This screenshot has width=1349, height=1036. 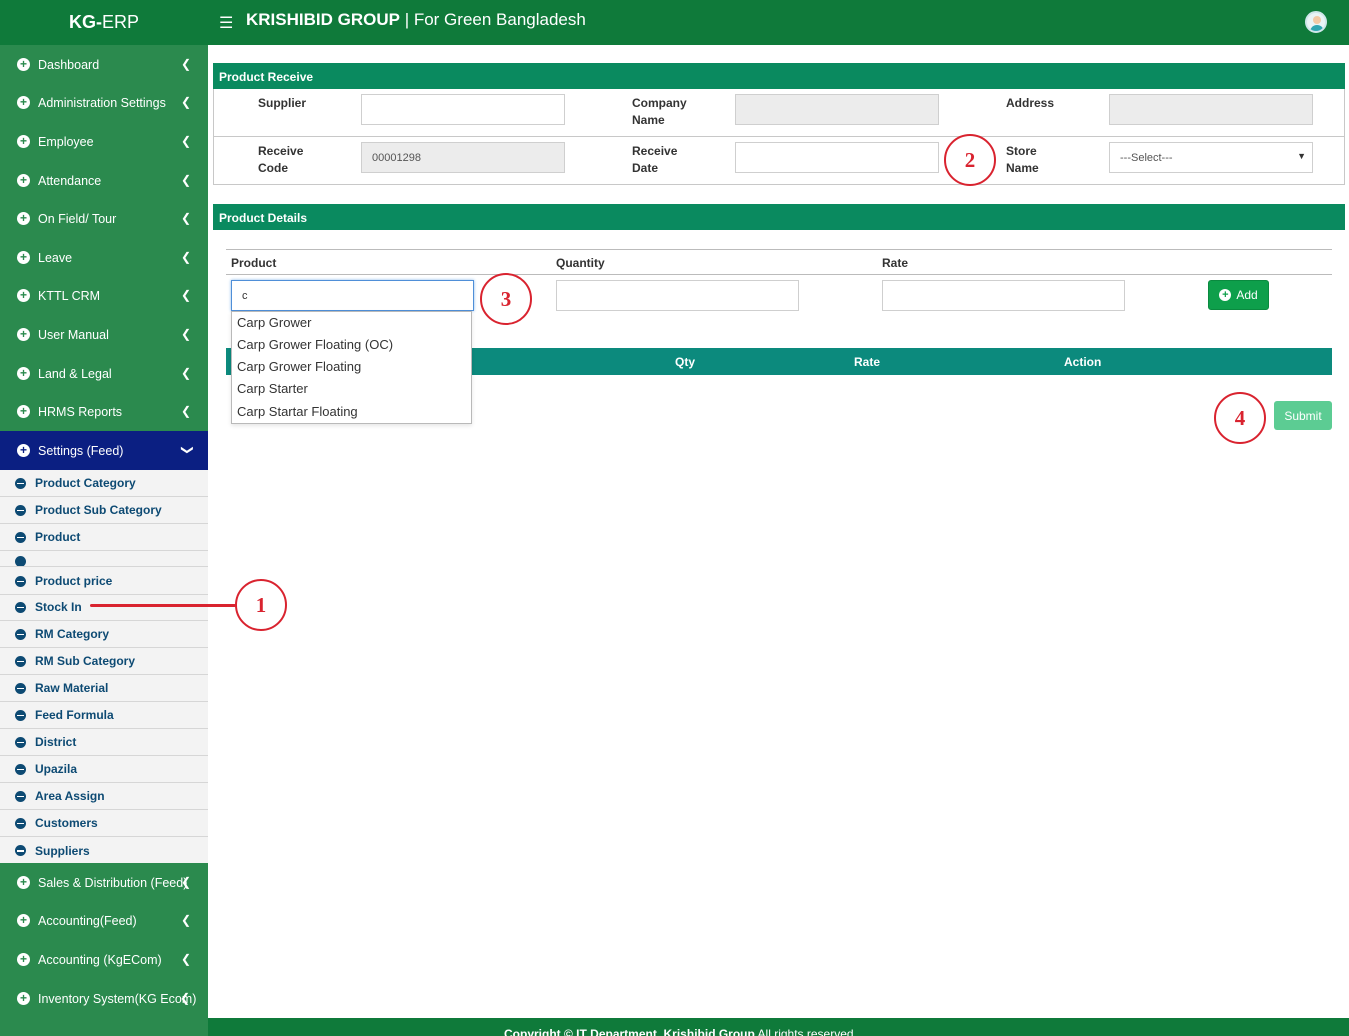 What do you see at coordinates (1247, 295) in the screenshot?
I see `add-button-label: Add` at bounding box center [1247, 295].